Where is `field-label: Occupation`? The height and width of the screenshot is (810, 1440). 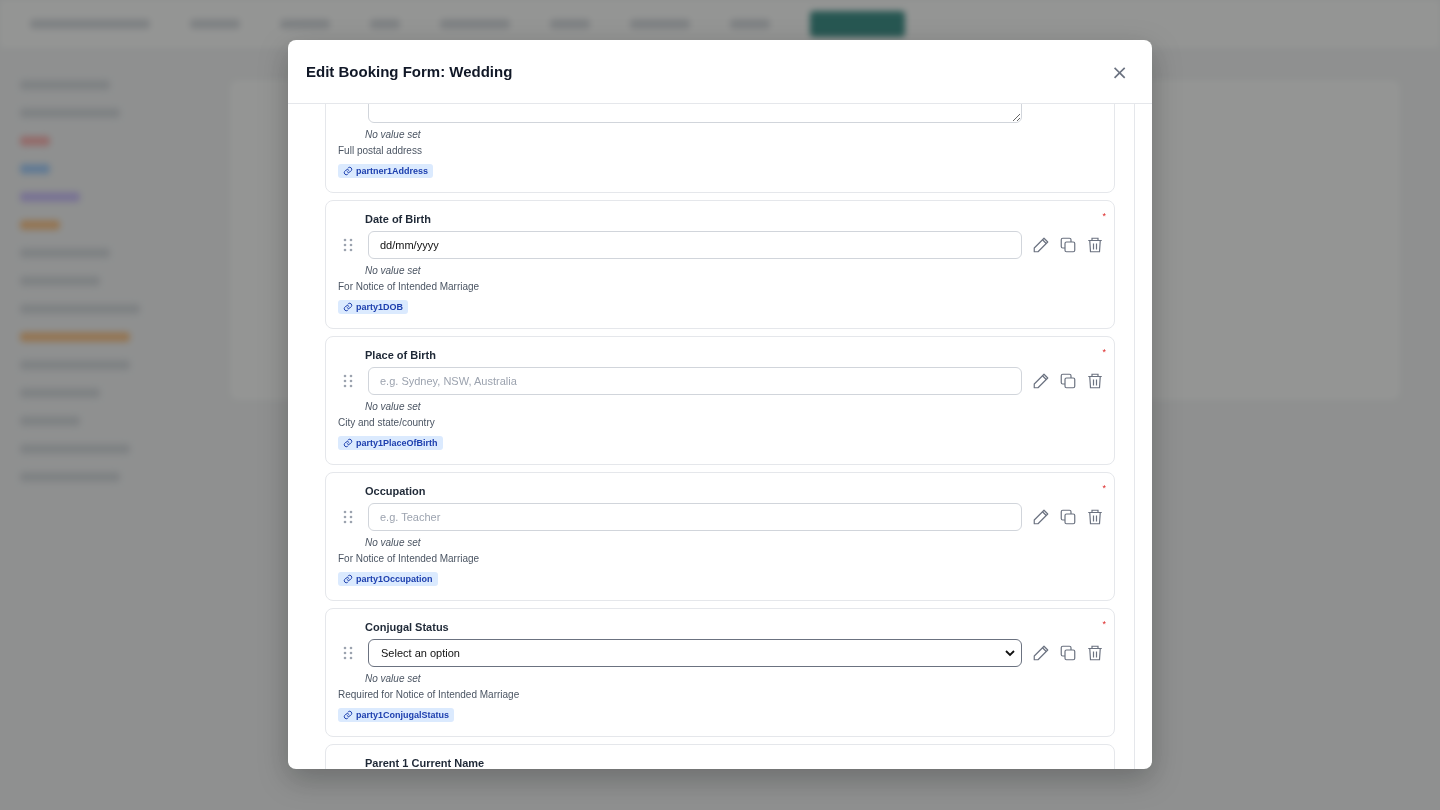 field-label: Occupation is located at coordinates (395, 491).